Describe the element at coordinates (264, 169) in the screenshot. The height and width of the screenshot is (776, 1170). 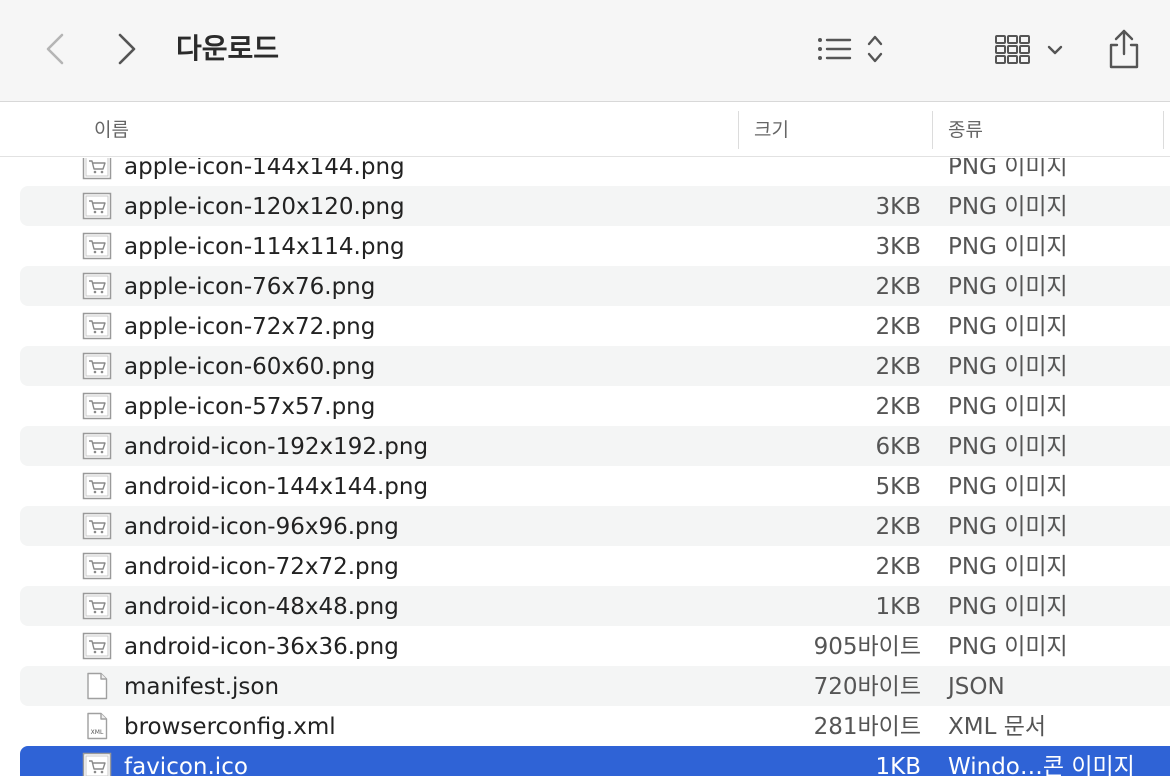
I see `file-name: apple-icon-144x144.png` at that location.